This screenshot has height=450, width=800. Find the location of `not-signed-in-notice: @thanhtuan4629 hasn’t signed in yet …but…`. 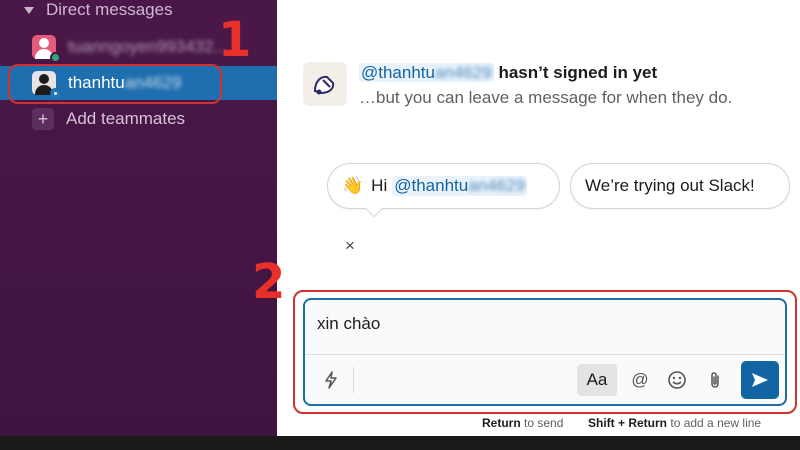

not-signed-in-notice: @thanhtuan4629 hasn’t signed in yet …but… is located at coordinates (517, 85).